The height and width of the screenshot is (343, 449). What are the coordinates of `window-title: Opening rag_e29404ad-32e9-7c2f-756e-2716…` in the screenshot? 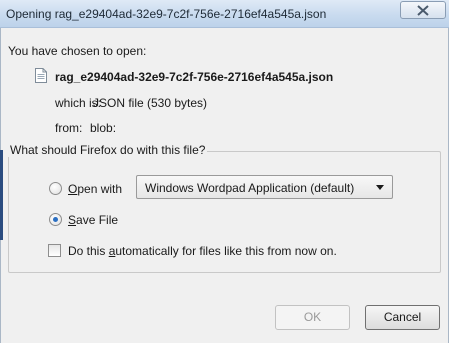 It's located at (166, 14).